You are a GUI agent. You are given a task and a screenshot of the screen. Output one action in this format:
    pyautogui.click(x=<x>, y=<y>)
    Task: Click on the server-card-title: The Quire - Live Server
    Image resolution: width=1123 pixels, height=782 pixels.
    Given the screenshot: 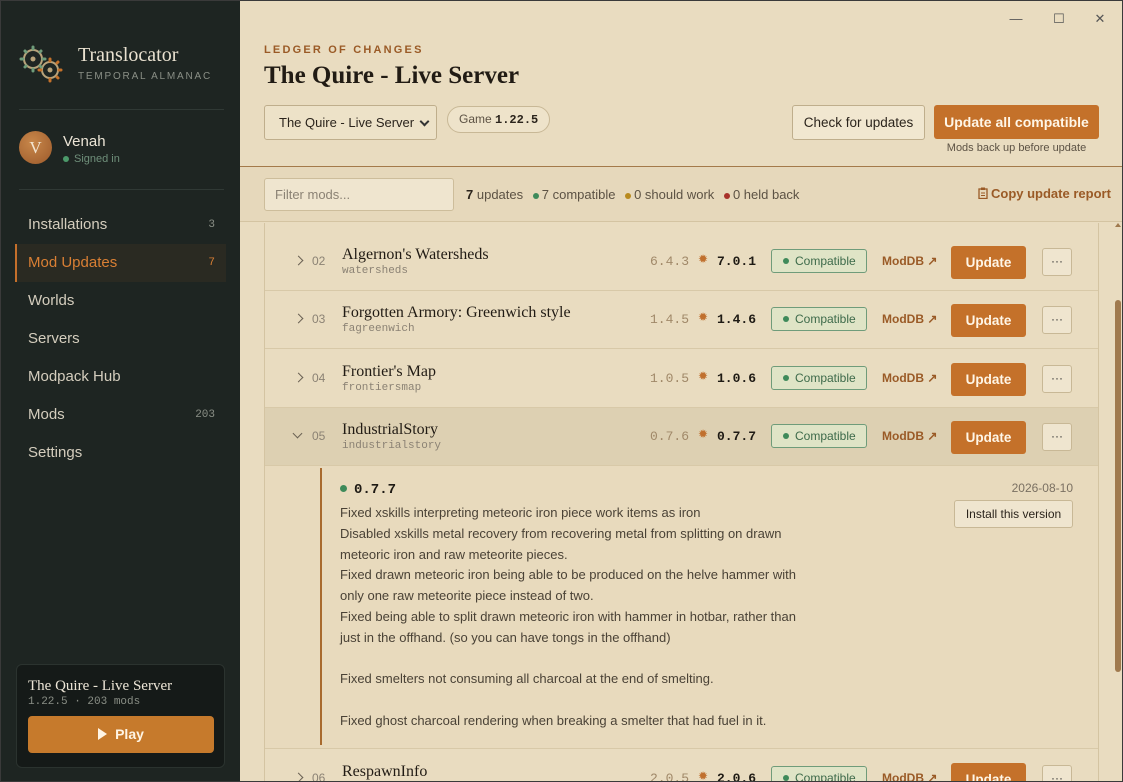 What is the action you would take?
    pyautogui.click(x=100, y=686)
    